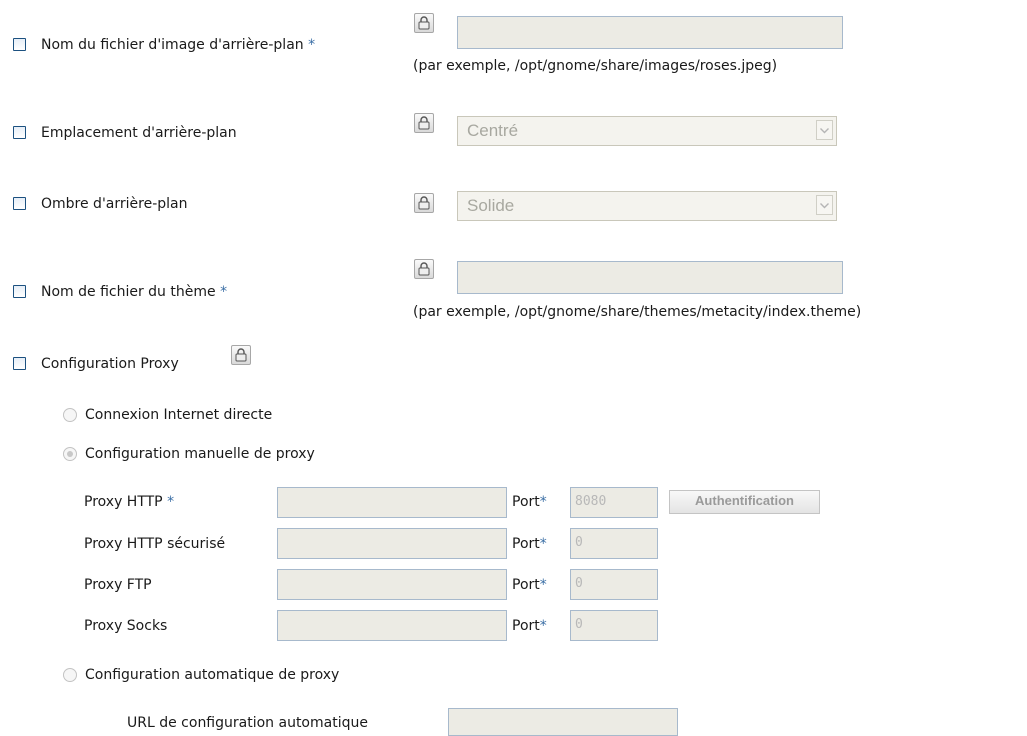 The height and width of the screenshot is (736, 1027). What do you see at coordinates (650, 277) in the screenshot?
I see `theme-file-input` at bounding box center [650, 277].